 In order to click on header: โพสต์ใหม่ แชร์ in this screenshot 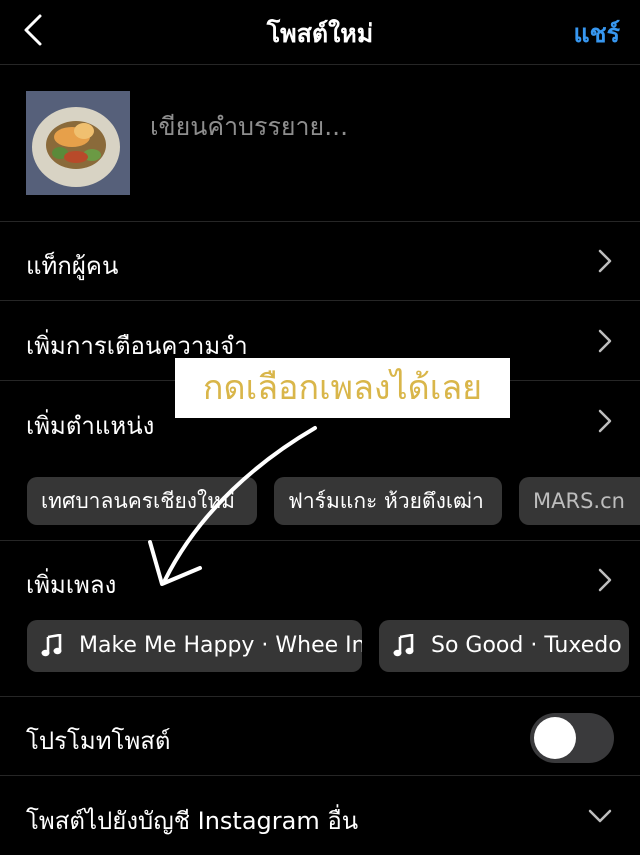, I will do `click(320, 32)`.